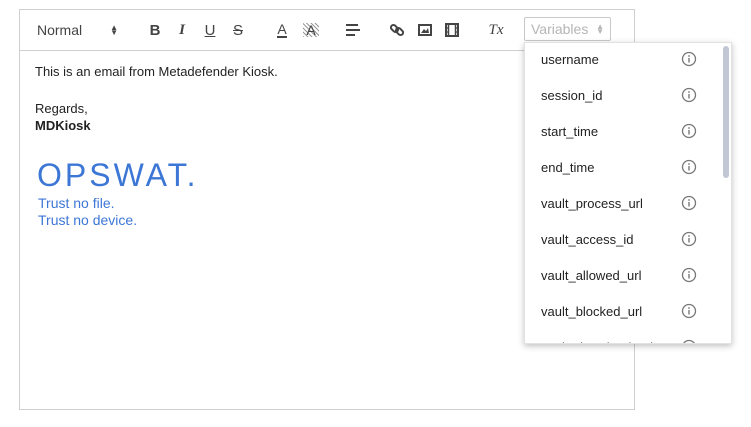 This screenshot has height=427, width=751. I want to click on variables-select-placeholder: Variables, so click(560, 29).